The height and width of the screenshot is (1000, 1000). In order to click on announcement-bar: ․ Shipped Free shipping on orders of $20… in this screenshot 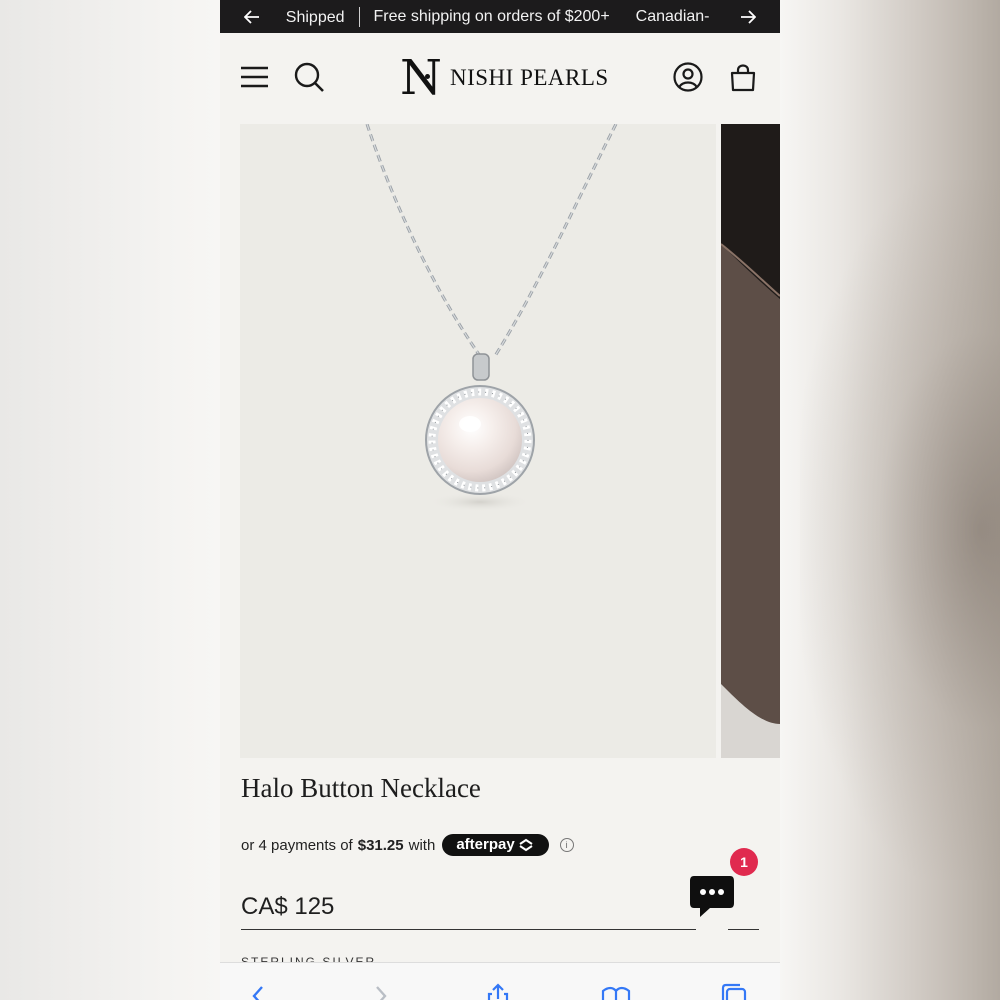, I will do `click(500, 16)`.